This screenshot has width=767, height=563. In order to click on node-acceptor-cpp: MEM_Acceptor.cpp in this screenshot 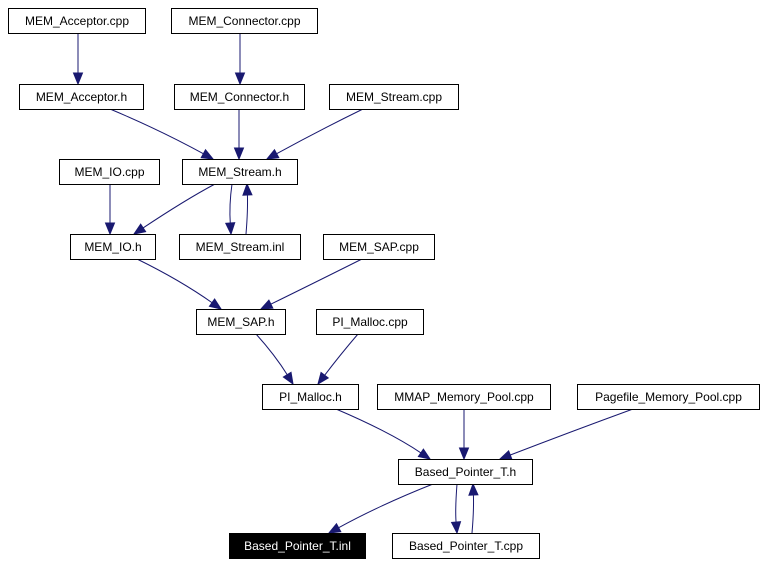, I will do `click(77, 21)`.